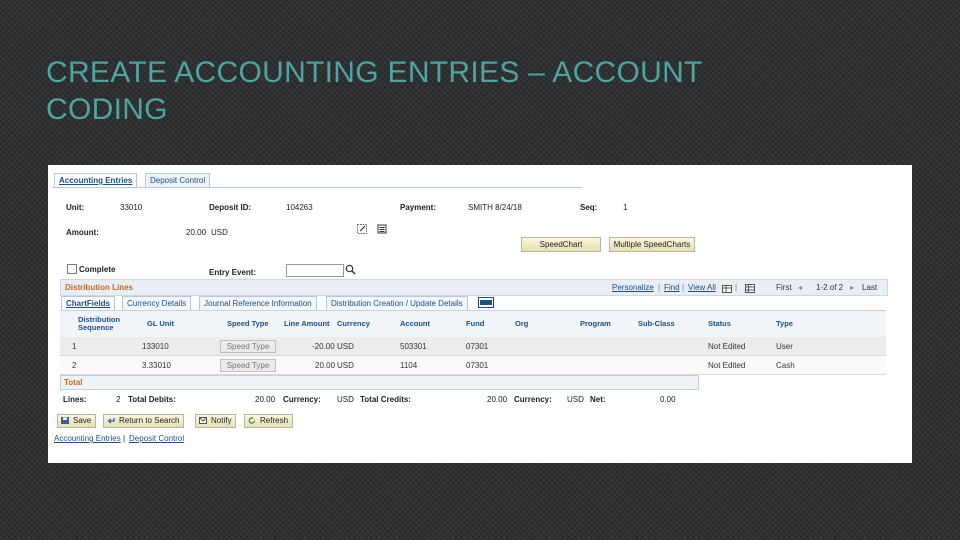 The width and height of the screenshot is (960, 540). What do you see at coordinates (144, 421) in the screenshot?
I see `return-to-search-button: Return to Search` at bounding box center [144, 421].